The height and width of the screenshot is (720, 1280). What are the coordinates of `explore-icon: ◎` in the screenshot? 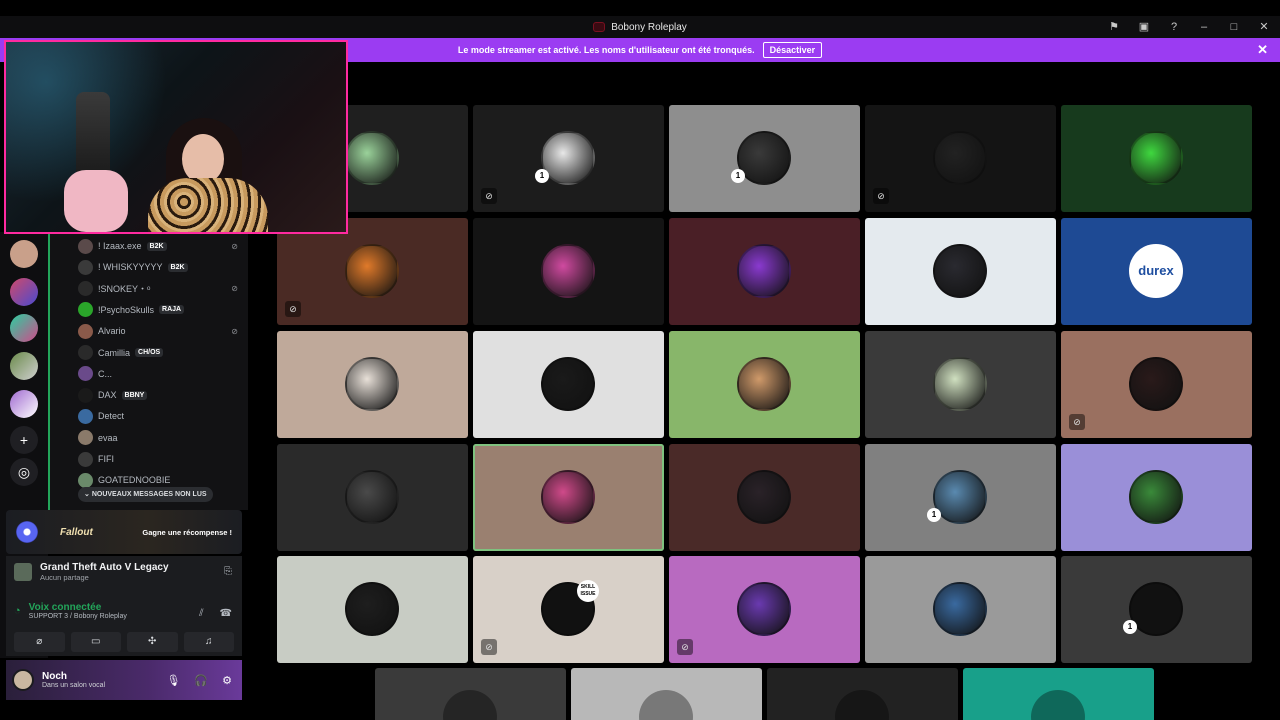 It's located at (24, 472).